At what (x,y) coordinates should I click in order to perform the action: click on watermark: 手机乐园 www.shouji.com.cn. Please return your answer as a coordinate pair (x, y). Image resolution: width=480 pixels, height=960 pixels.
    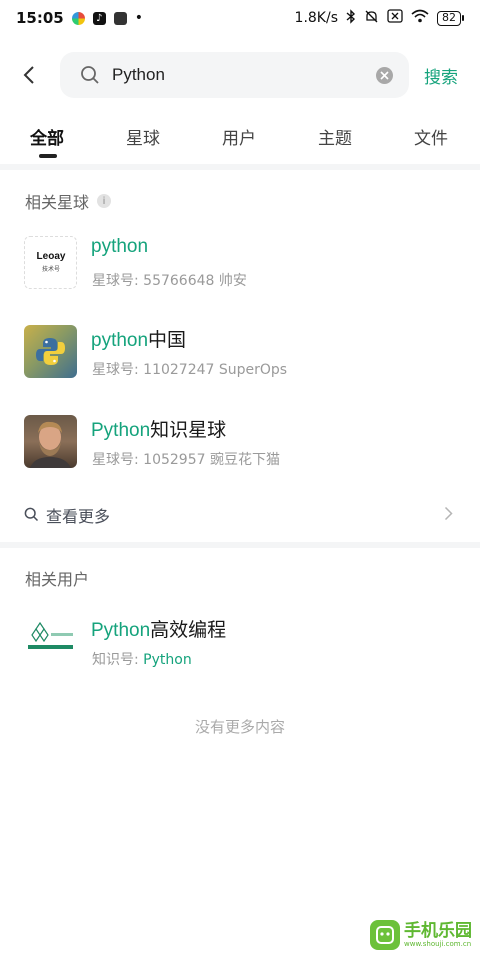
    Looking at the image, I should click on (422, 935).